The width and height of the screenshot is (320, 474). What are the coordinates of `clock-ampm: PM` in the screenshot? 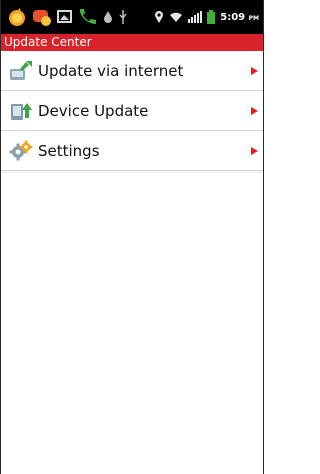 It's located at (253, 18).